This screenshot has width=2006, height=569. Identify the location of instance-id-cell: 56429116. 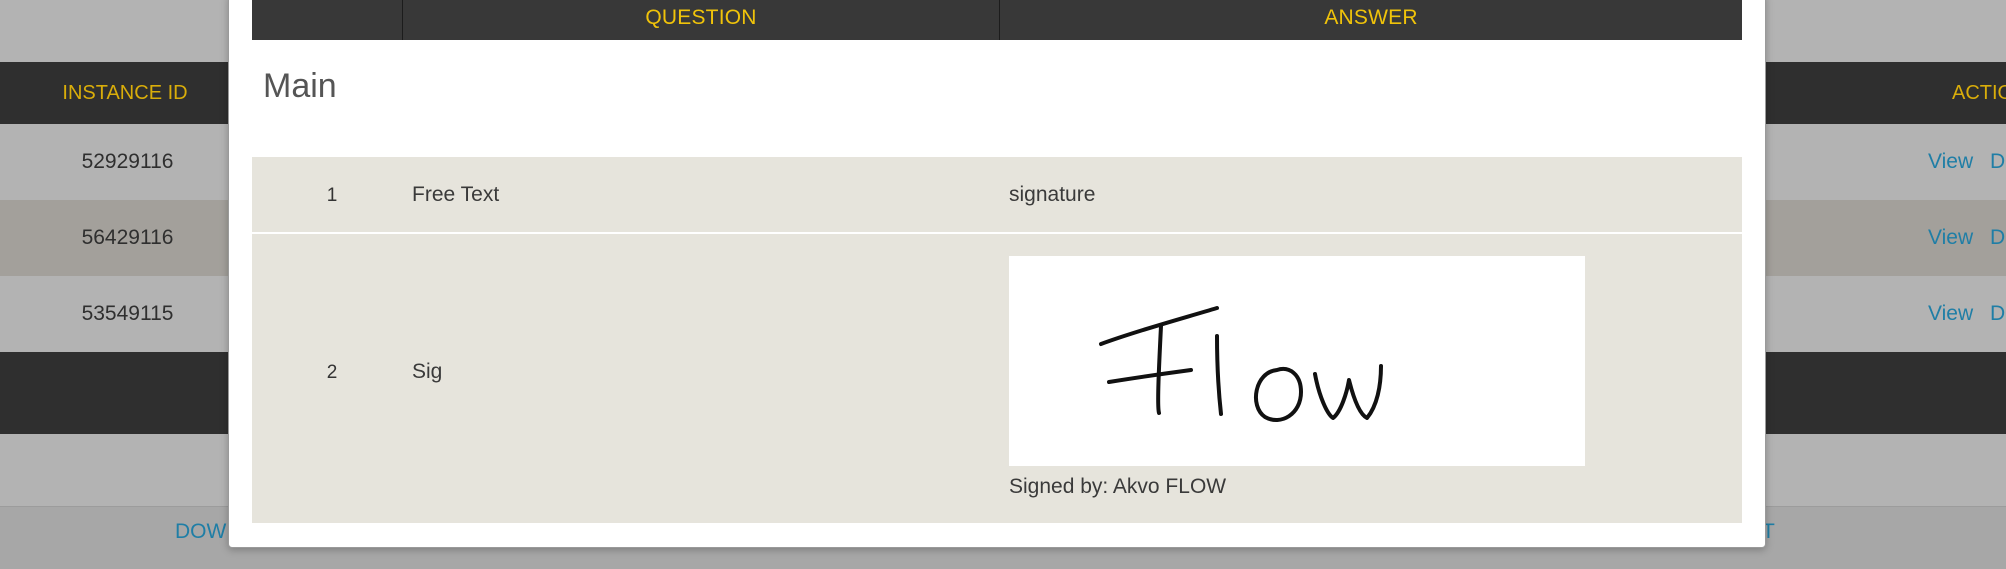
(127, 237).